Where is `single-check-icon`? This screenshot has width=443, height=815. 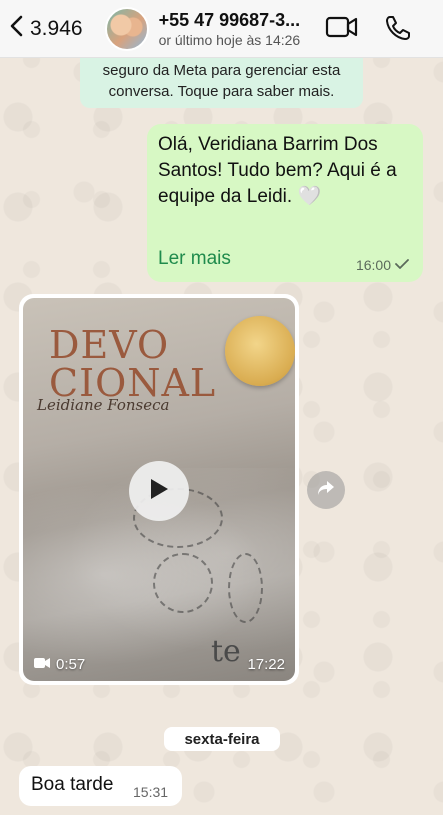 single-check-icon is located at coordinates (402, 265).